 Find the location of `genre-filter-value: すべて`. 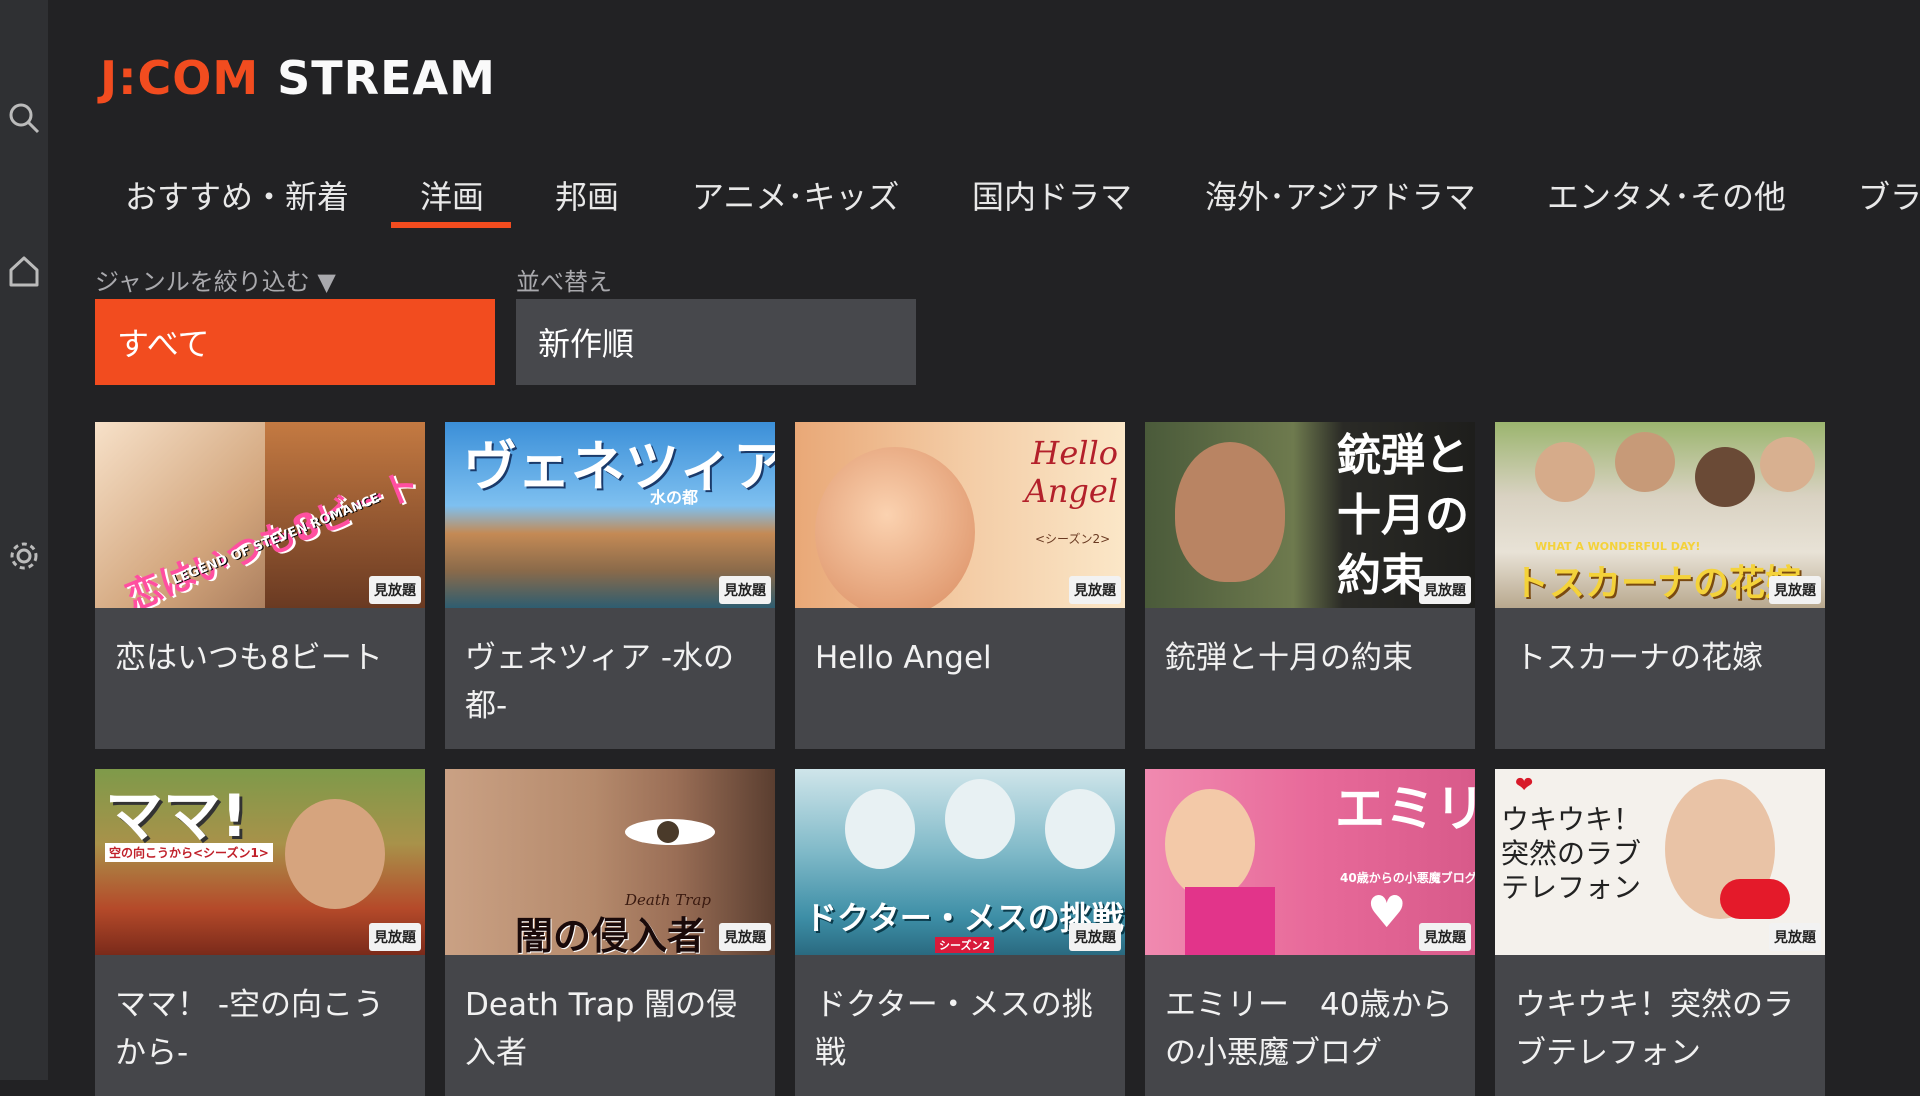

genre-filter-value: すべて is located at coordinates (163, 344).